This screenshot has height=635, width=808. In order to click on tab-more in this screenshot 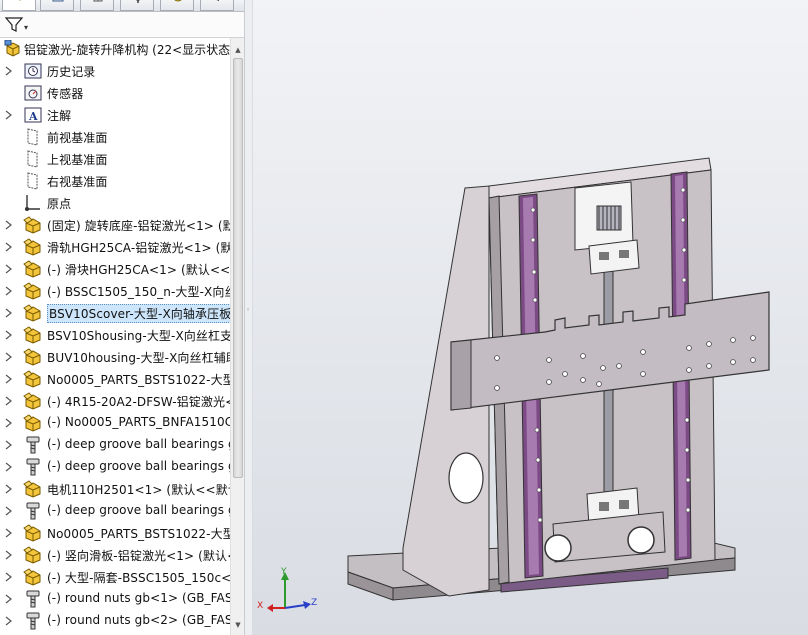, I will do `click(217, 5)`.